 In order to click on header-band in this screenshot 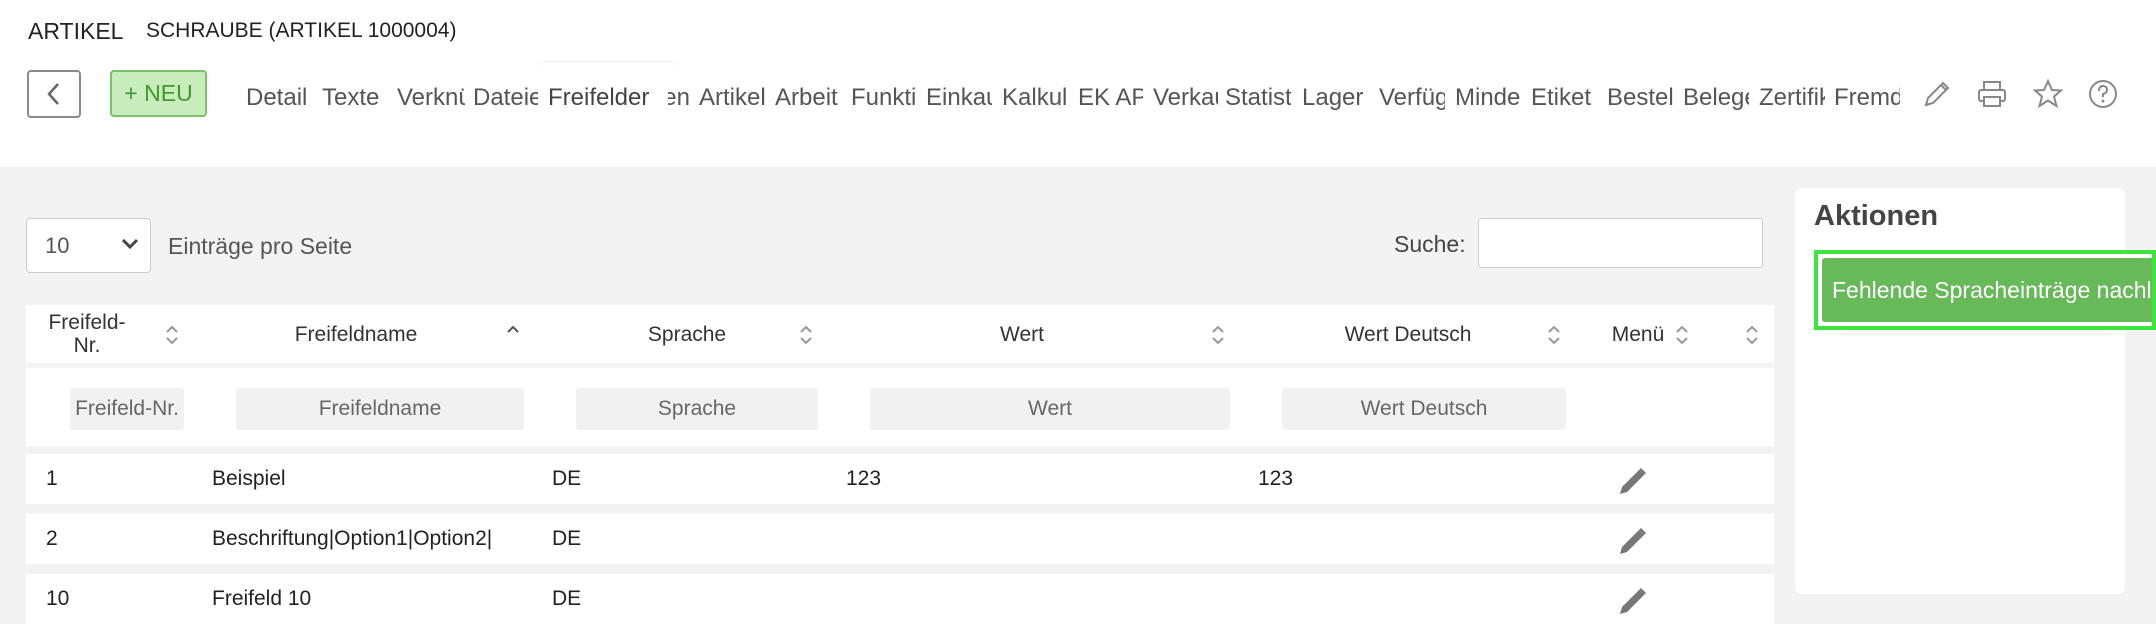, I will do `click(1078, 146)`.